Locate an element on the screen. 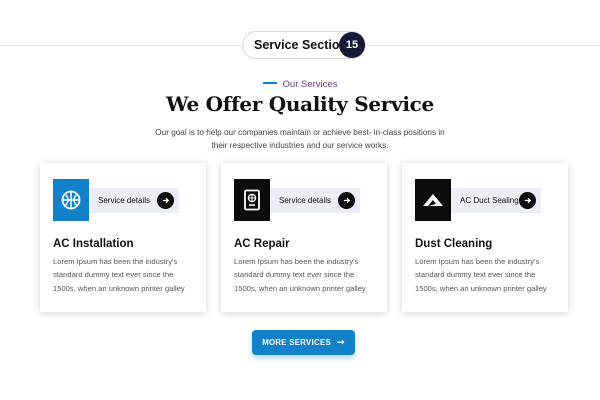 This screenshot has width=600, height=400. service-details-link: AC Duct Sealing is located at coordinates (496, 200).